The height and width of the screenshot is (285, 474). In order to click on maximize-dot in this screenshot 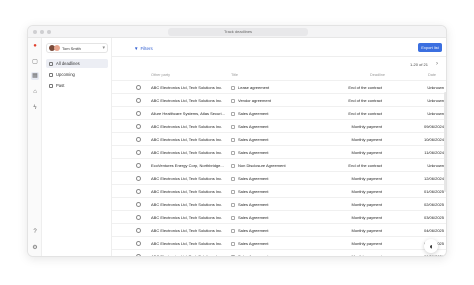, I will do `click(49, 32)`.